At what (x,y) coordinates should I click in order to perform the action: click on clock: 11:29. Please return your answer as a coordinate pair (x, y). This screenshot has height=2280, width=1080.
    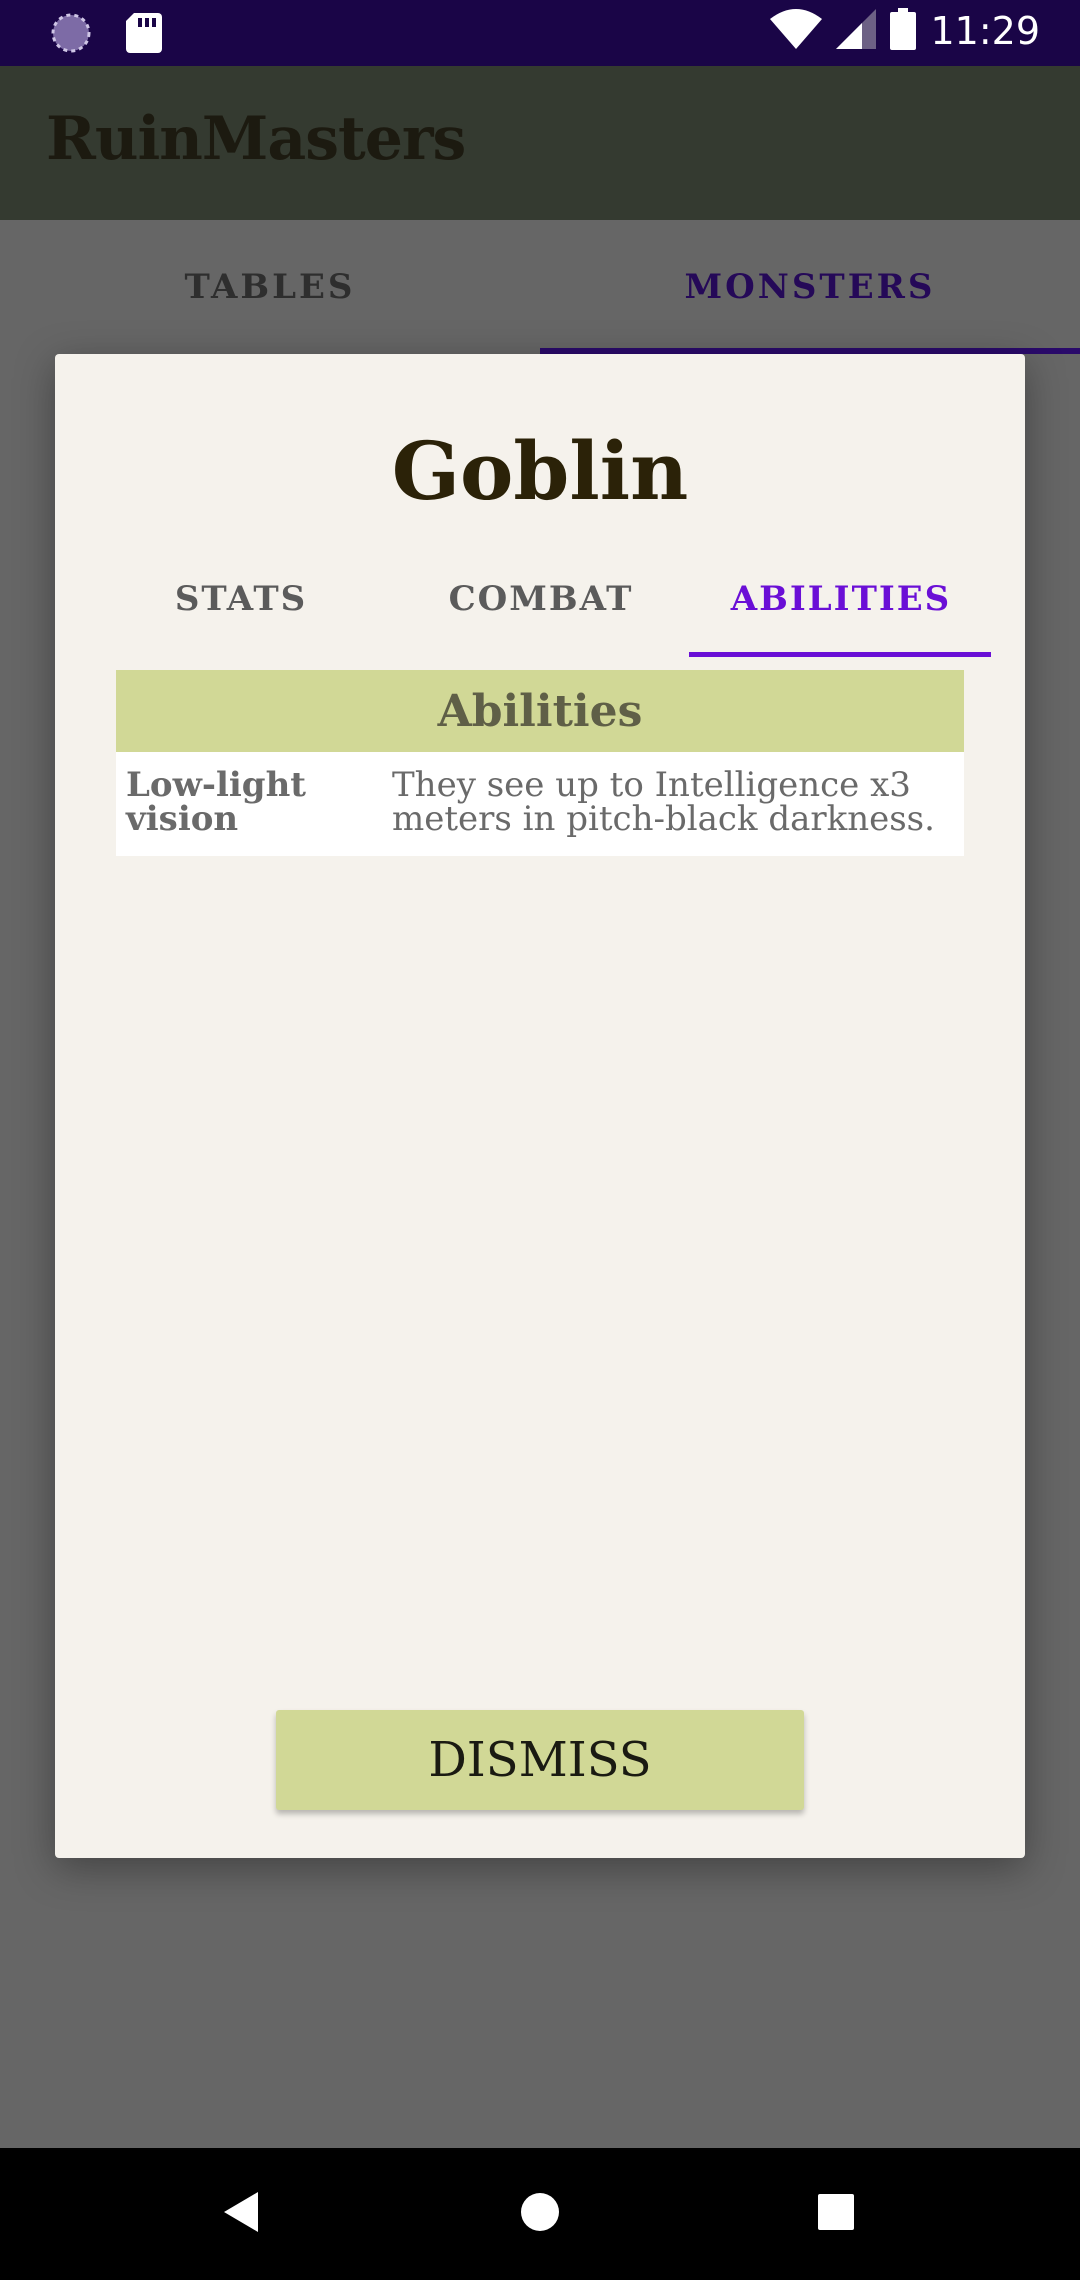
    Looking at the image, I should click on (985, 31).